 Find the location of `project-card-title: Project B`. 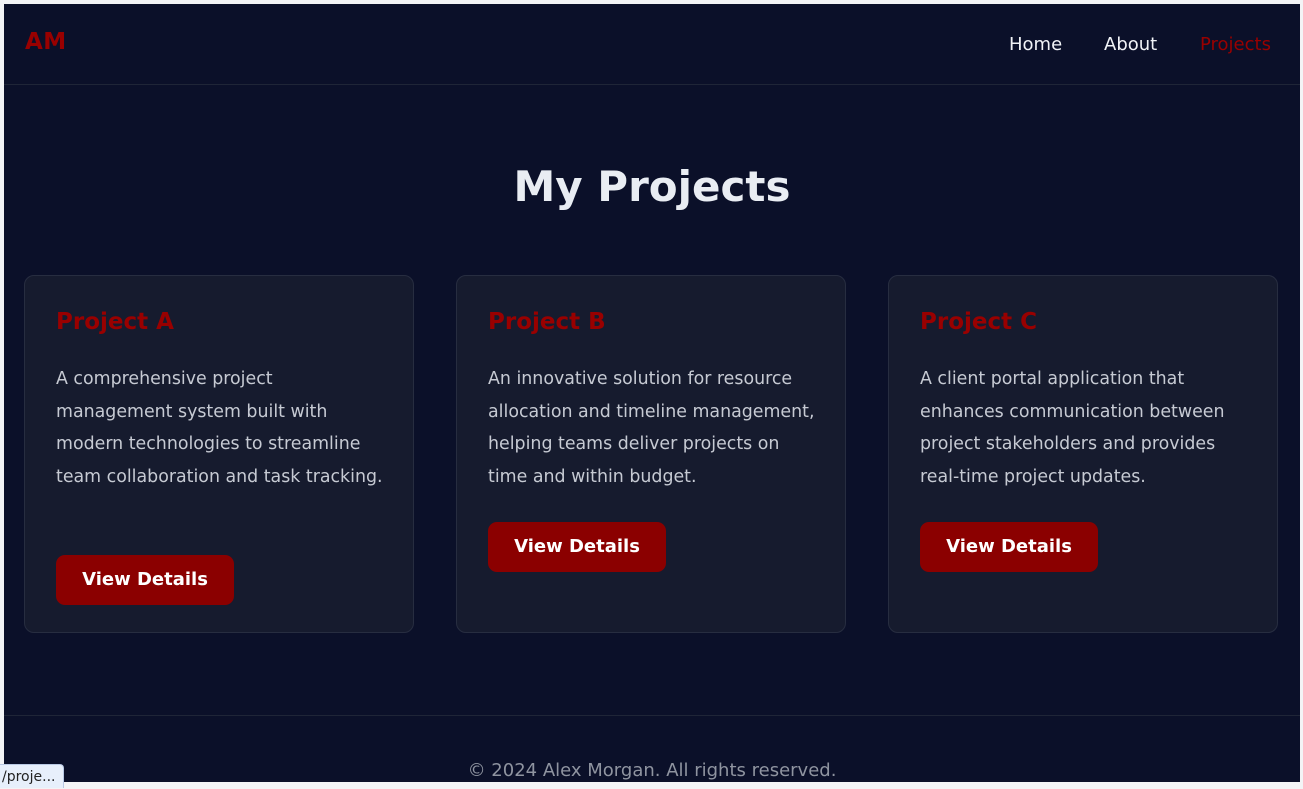

project-card-title: Project B is located at coordinates (547, 322).